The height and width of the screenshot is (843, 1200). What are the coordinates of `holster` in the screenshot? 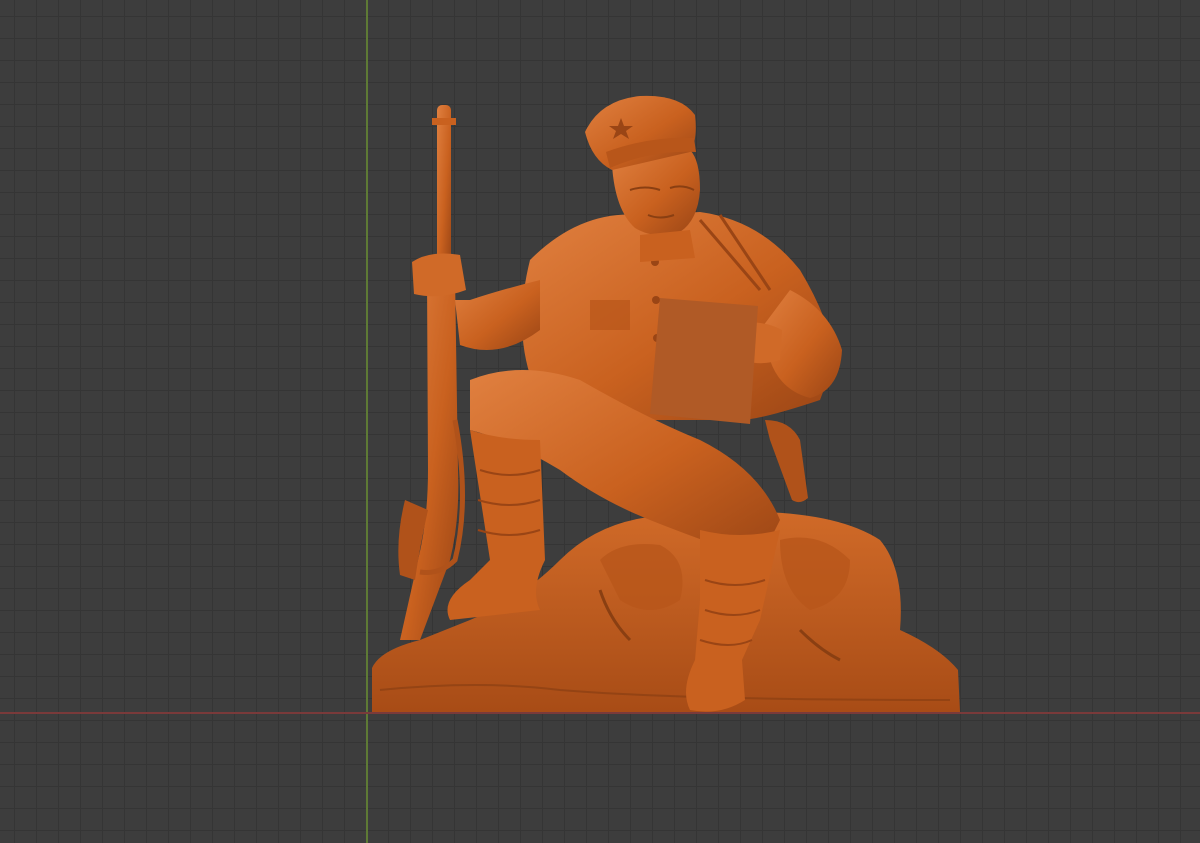 It's located at (786, 461).